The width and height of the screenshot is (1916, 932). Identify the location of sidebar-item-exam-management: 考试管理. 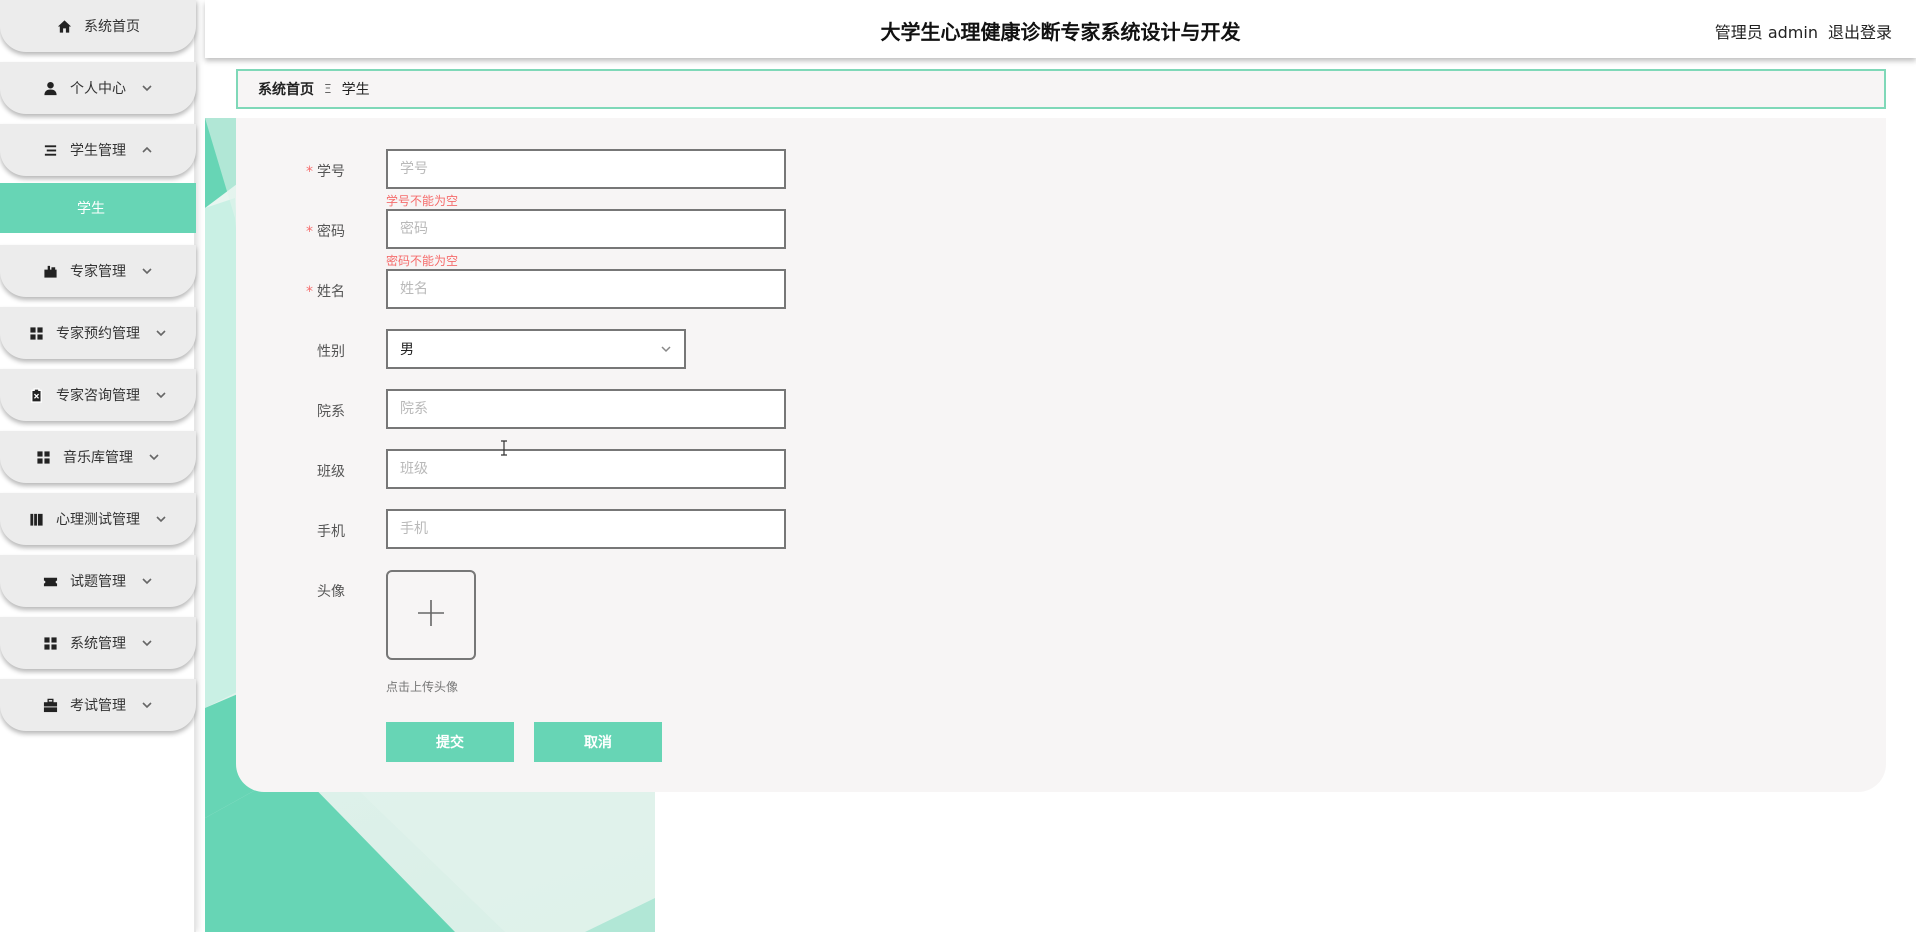
(98, 705).